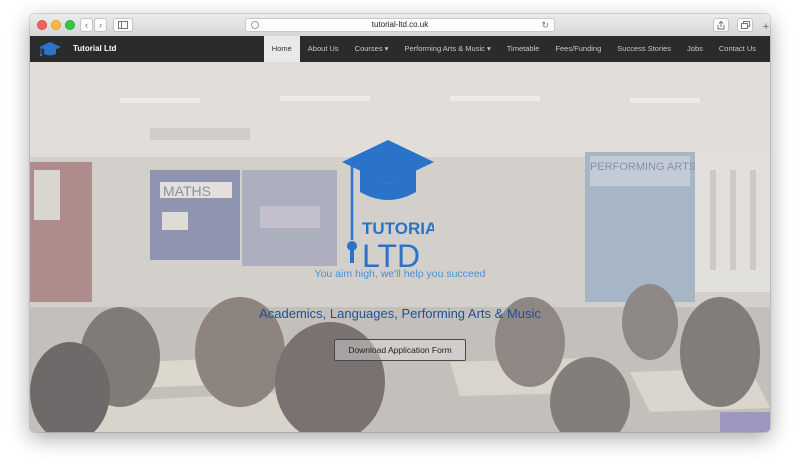 This screenshot has width=800, height=473. Describe the element at coordinates (100, 25) in the screenshot. I see `chevron-right-icon: ›` at that location.